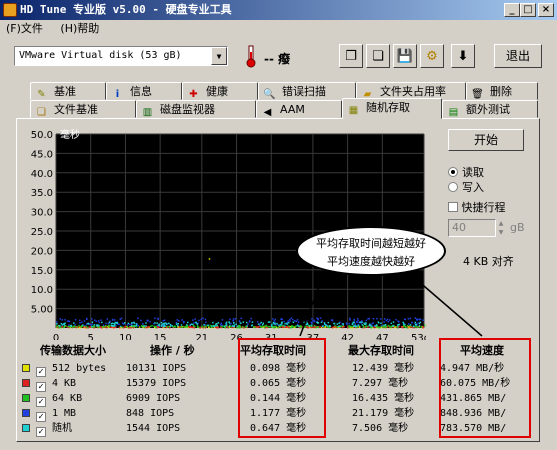 The height and width of the screenshot is (450, 557). What do you see at coordinates (172, 350) in the screenshot?
I see `column-header: 操作 / 秒` at bounding box center [172, 350].